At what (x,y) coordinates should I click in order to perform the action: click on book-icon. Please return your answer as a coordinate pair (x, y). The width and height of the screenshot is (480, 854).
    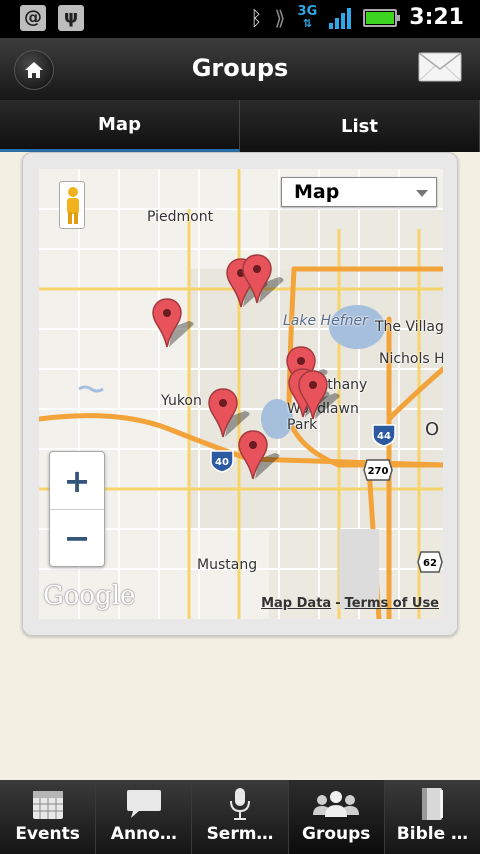
    Looking at the image, I should click on (433, 804).